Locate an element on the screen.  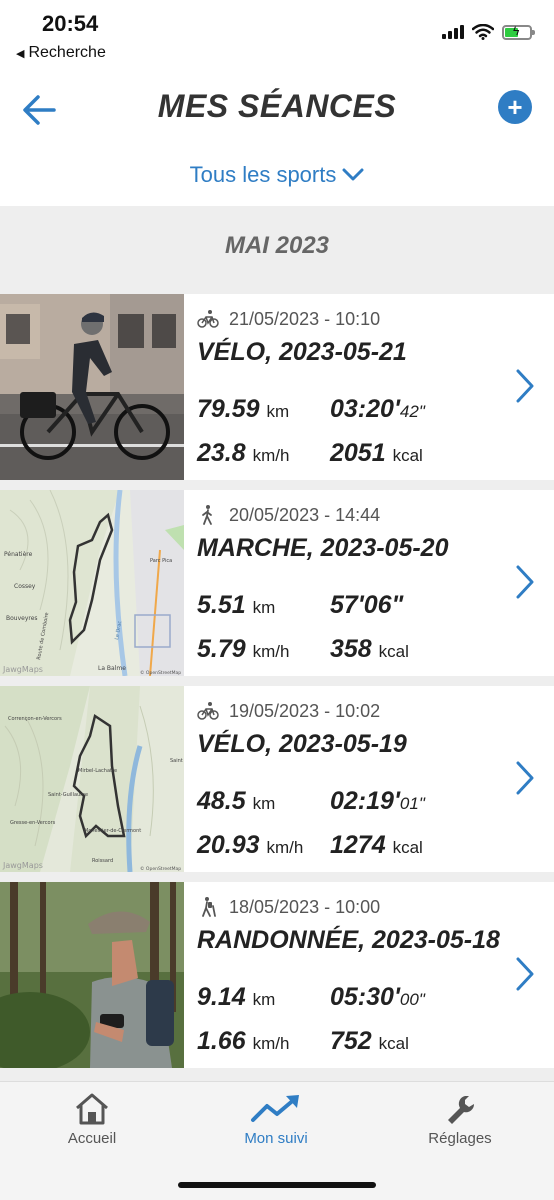
add-session-button: + is located at coordinates (515, 107).